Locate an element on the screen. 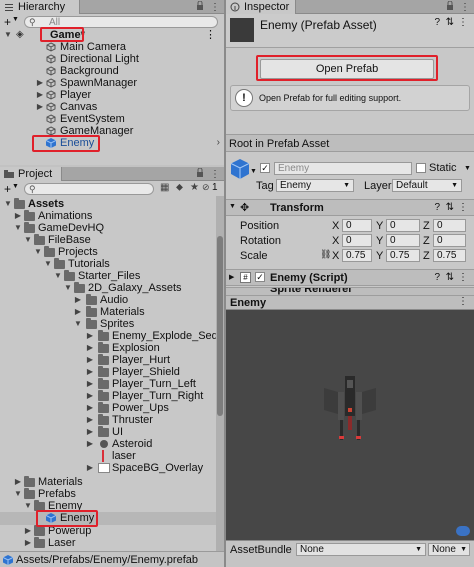 This screenshot has height=567, width=474. hierarchy-item-background: Background is located at coordinates (112, 71).